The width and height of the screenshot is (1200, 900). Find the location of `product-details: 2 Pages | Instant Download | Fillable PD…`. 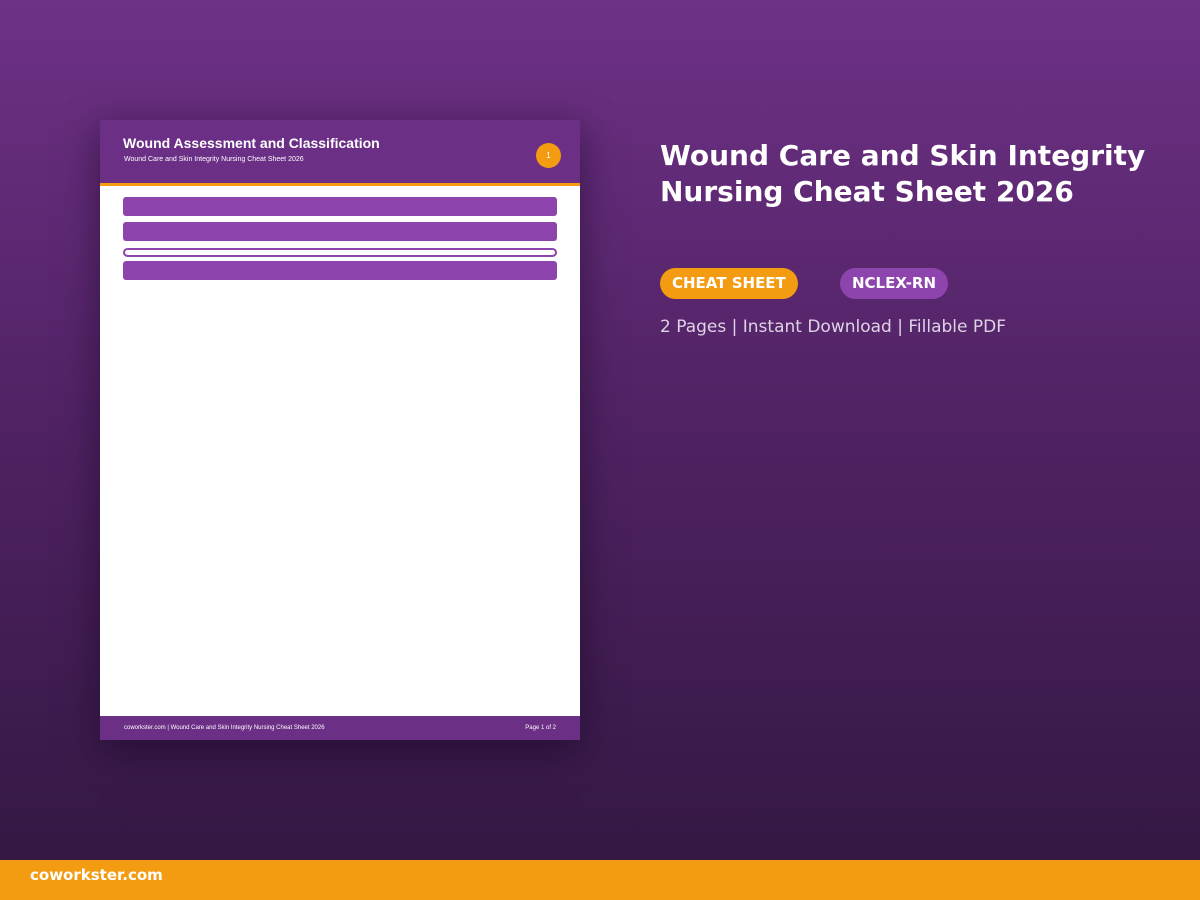

product-details: 2 Pages | Instant Download | Fillable PD… is located at coordinates (833, 327).